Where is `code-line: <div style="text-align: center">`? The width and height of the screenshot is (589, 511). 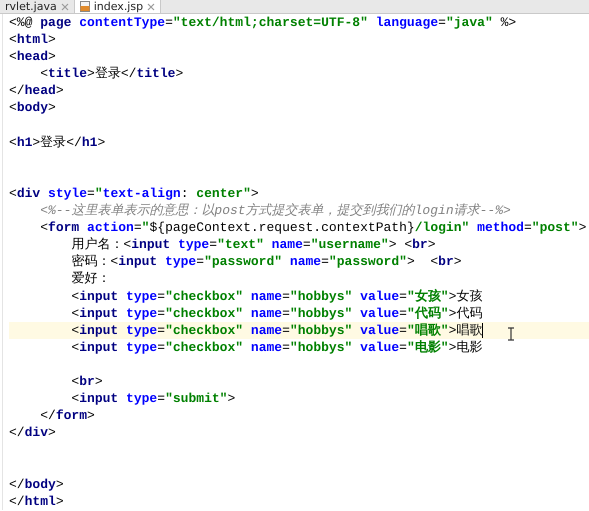
code-line: <div style="text-align: center"> is located at coordinates (134, 193).